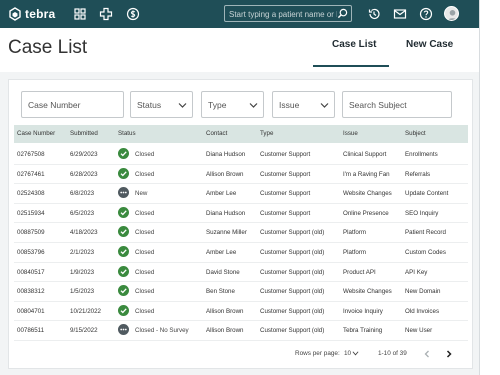 Image resolution: width=500 pixels, height=375 pixels. What do you see at coordinates (359, 272) in the screenshot?
I see `cell-issue: Product API` at bounding box center [359, 272].